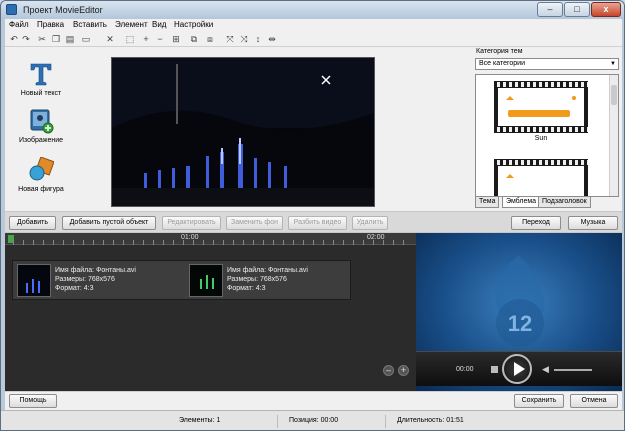  I want to click on zoom-in-icon: +, so click(146, 39).